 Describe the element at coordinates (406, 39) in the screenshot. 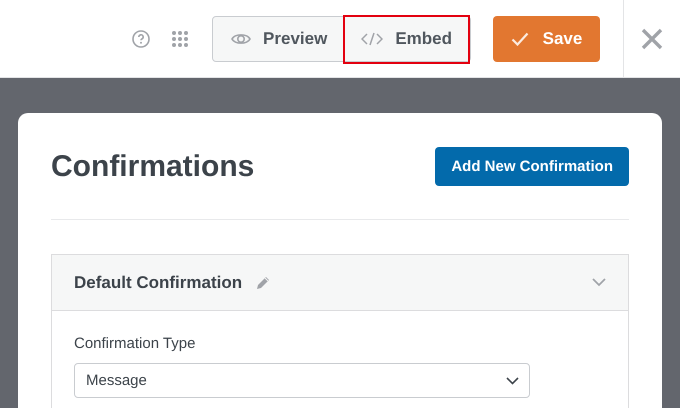

I see `embed-button: Embed` at that location.